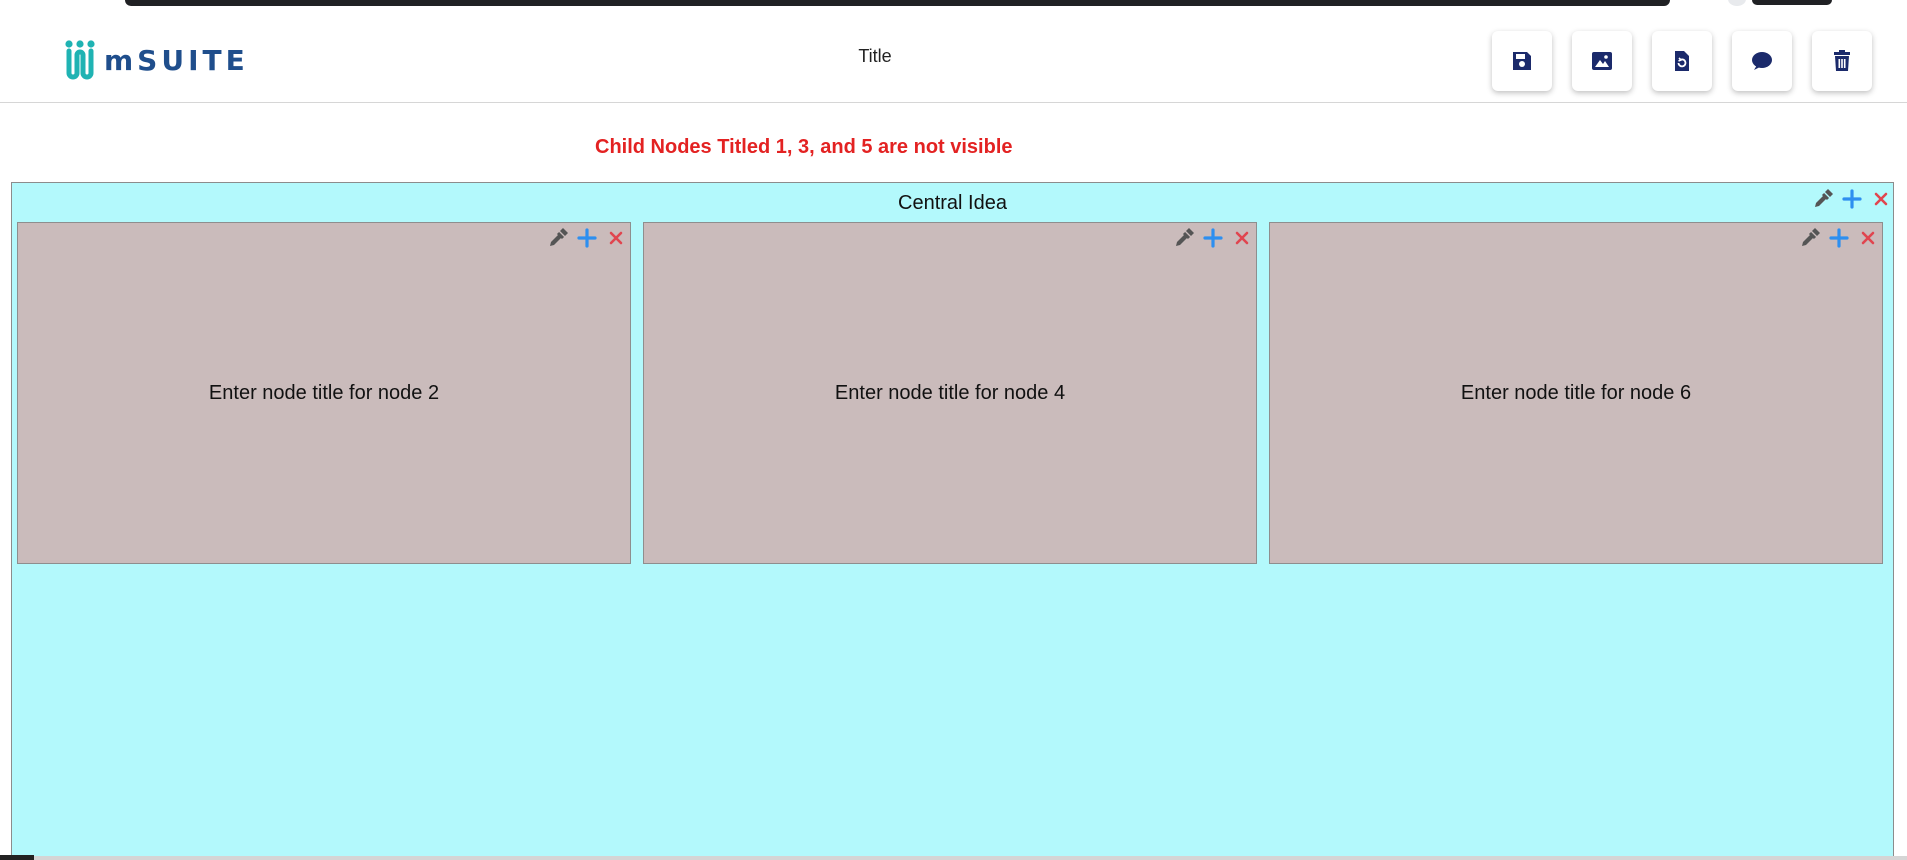 The height and width of the screenshot is (860, 1907). Describe the element at coordinates (80, 60) in the screenshot. I see `msuite-logo-icon` at that location.